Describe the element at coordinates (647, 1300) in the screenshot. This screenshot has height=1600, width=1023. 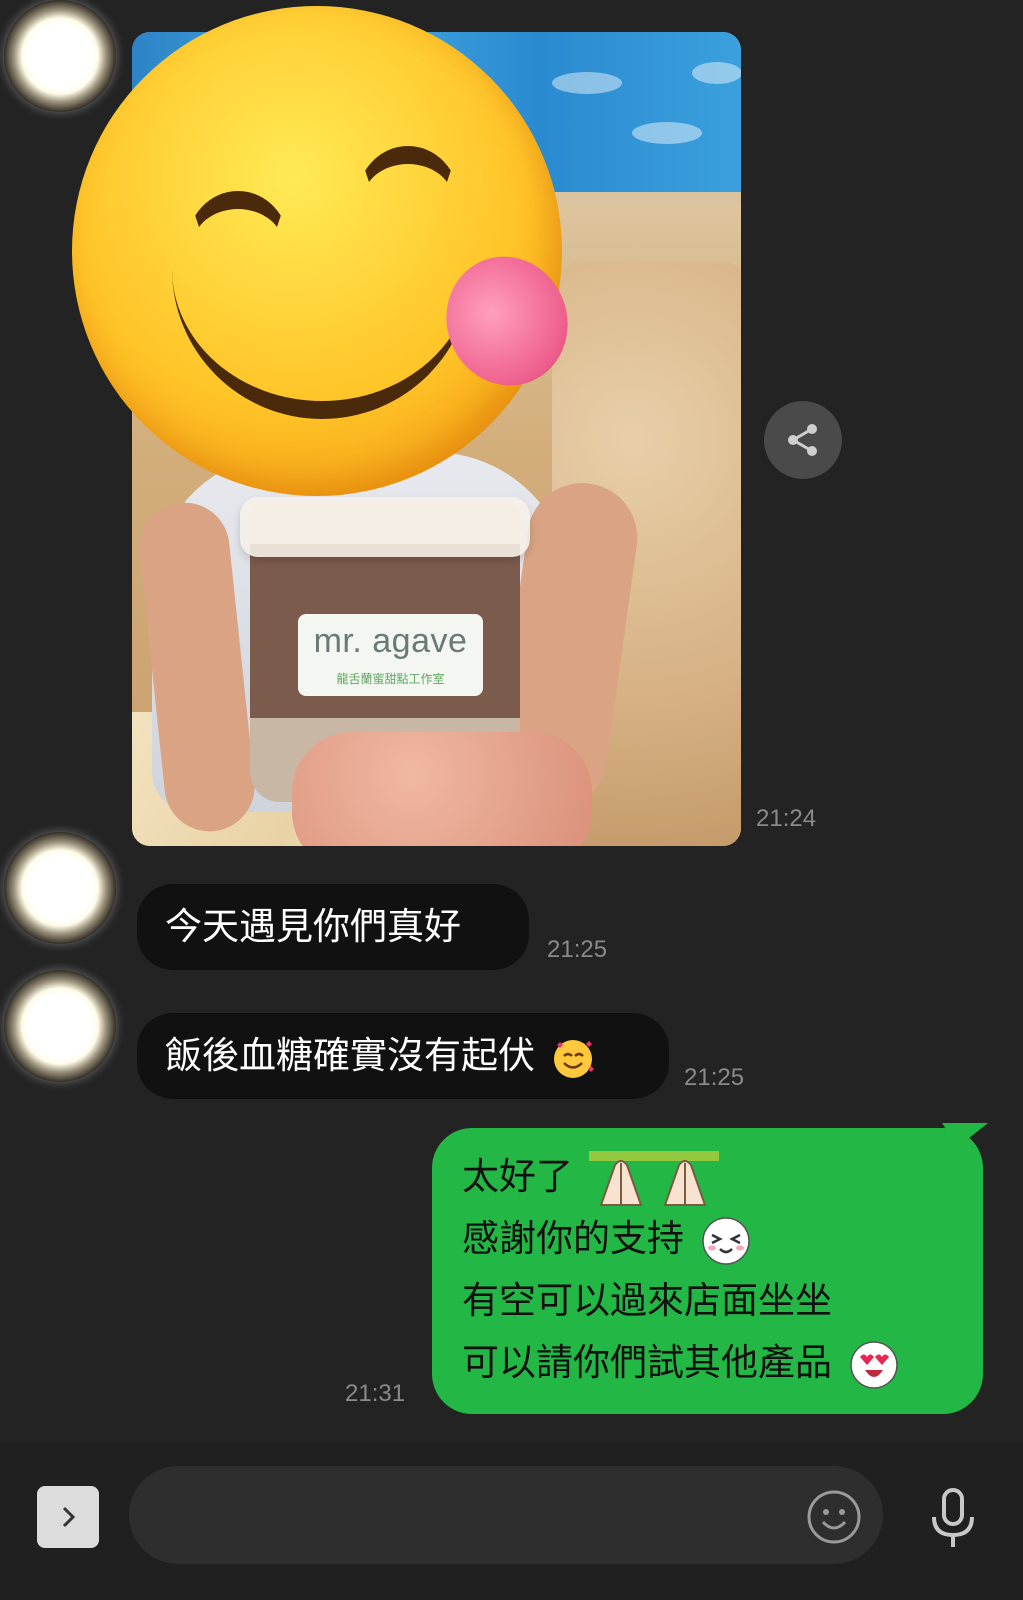
I see `message-text-line: 有空可以過來店面坐坐` at that location.